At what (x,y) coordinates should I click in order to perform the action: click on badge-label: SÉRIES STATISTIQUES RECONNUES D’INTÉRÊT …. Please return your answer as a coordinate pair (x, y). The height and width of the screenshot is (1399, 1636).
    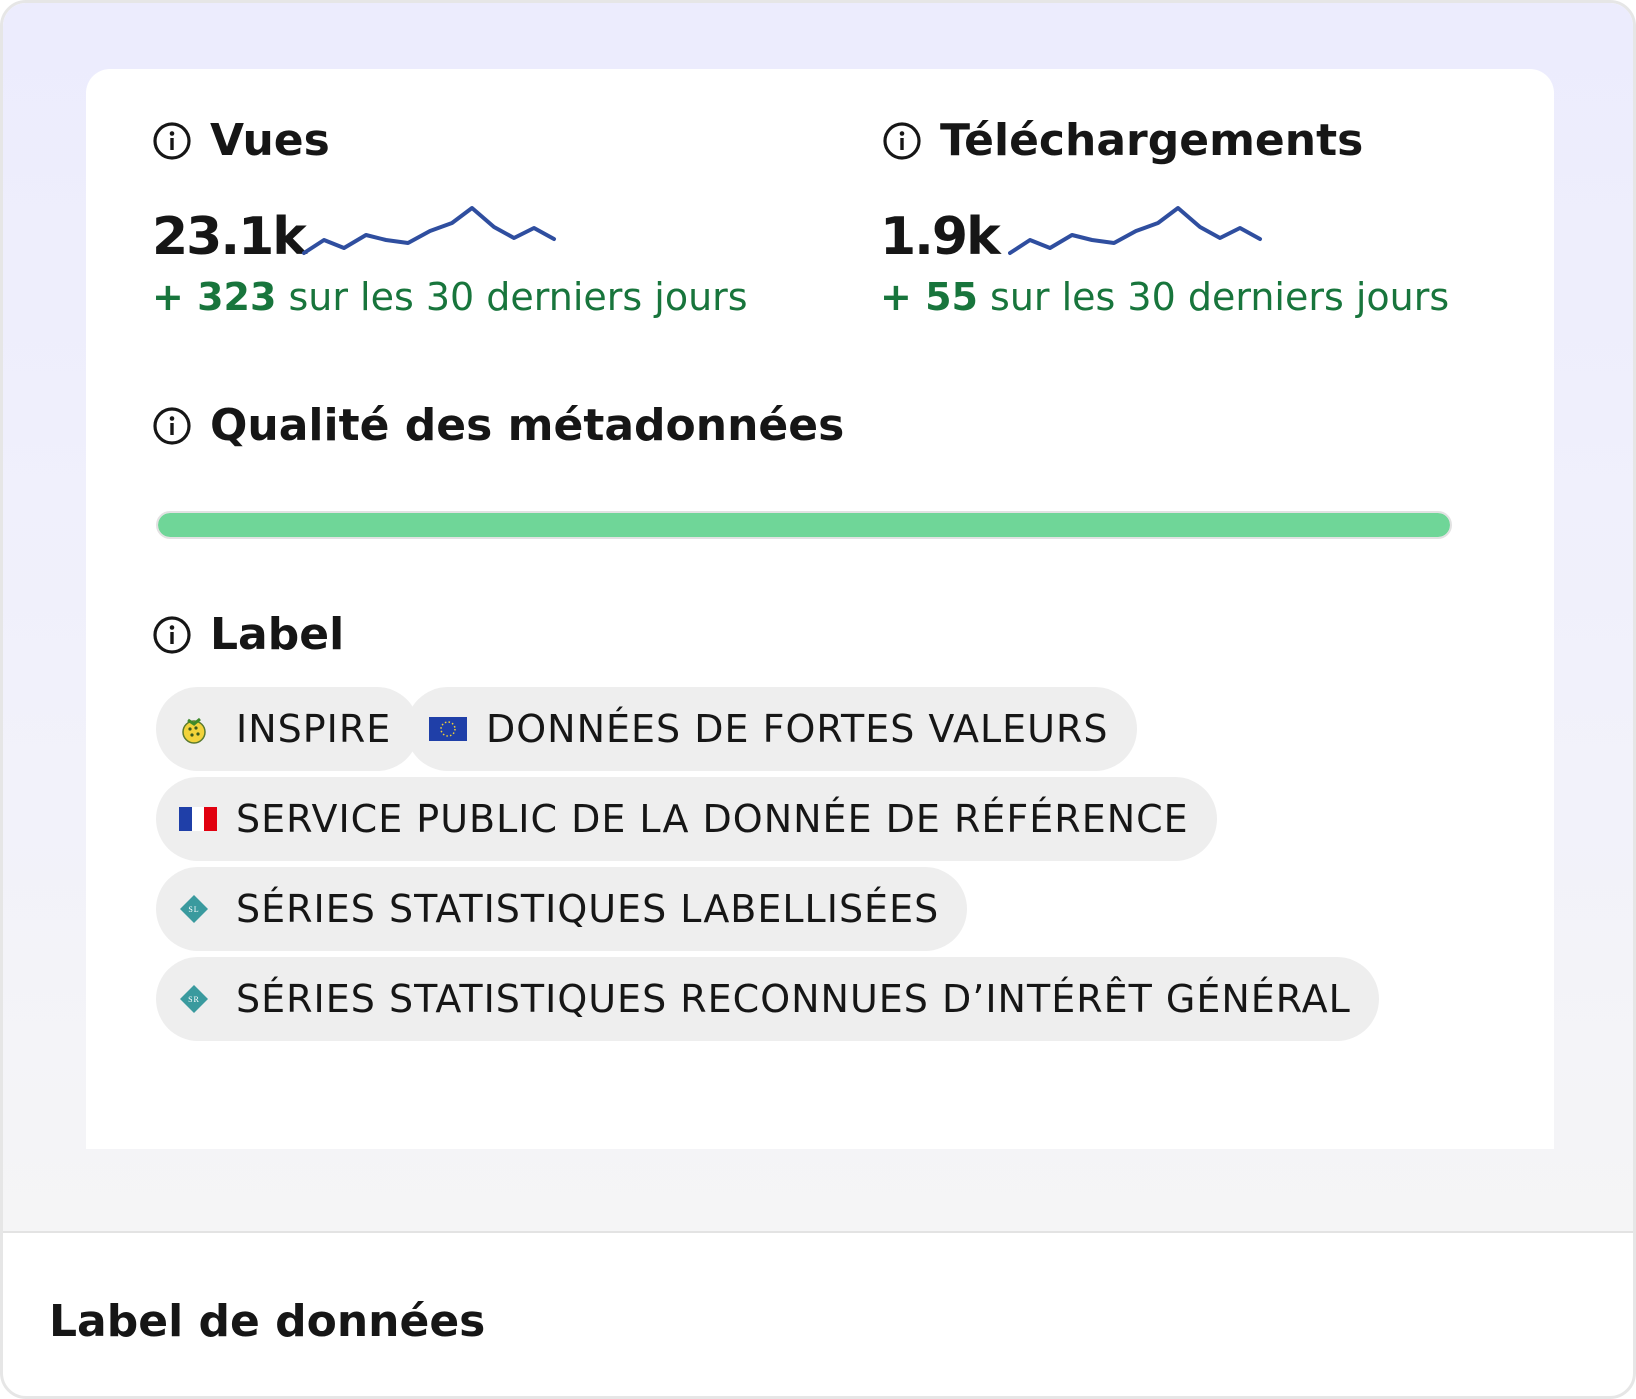
    Looking at the image, I should click on (793, 999).